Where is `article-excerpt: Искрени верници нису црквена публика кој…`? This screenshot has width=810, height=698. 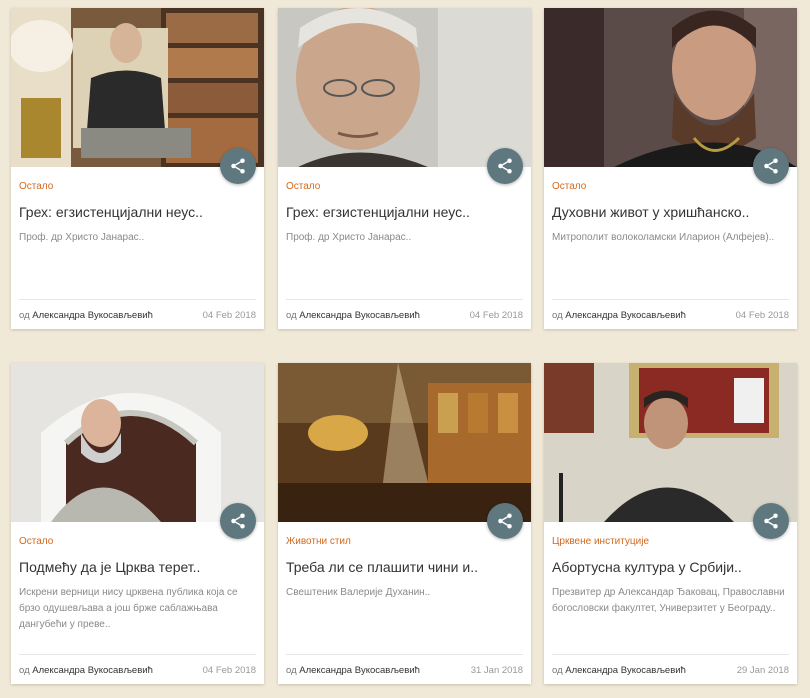 article-excerpt: Искрени верници нису црквена публика кој… is located at coordinates (128, 608).